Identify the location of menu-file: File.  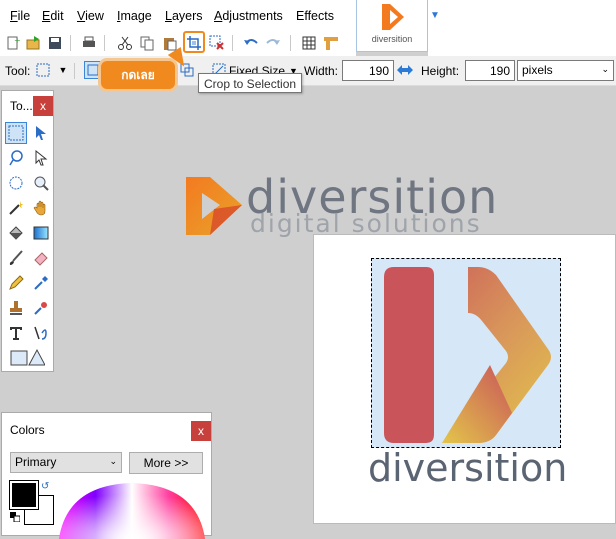
(20, 16).